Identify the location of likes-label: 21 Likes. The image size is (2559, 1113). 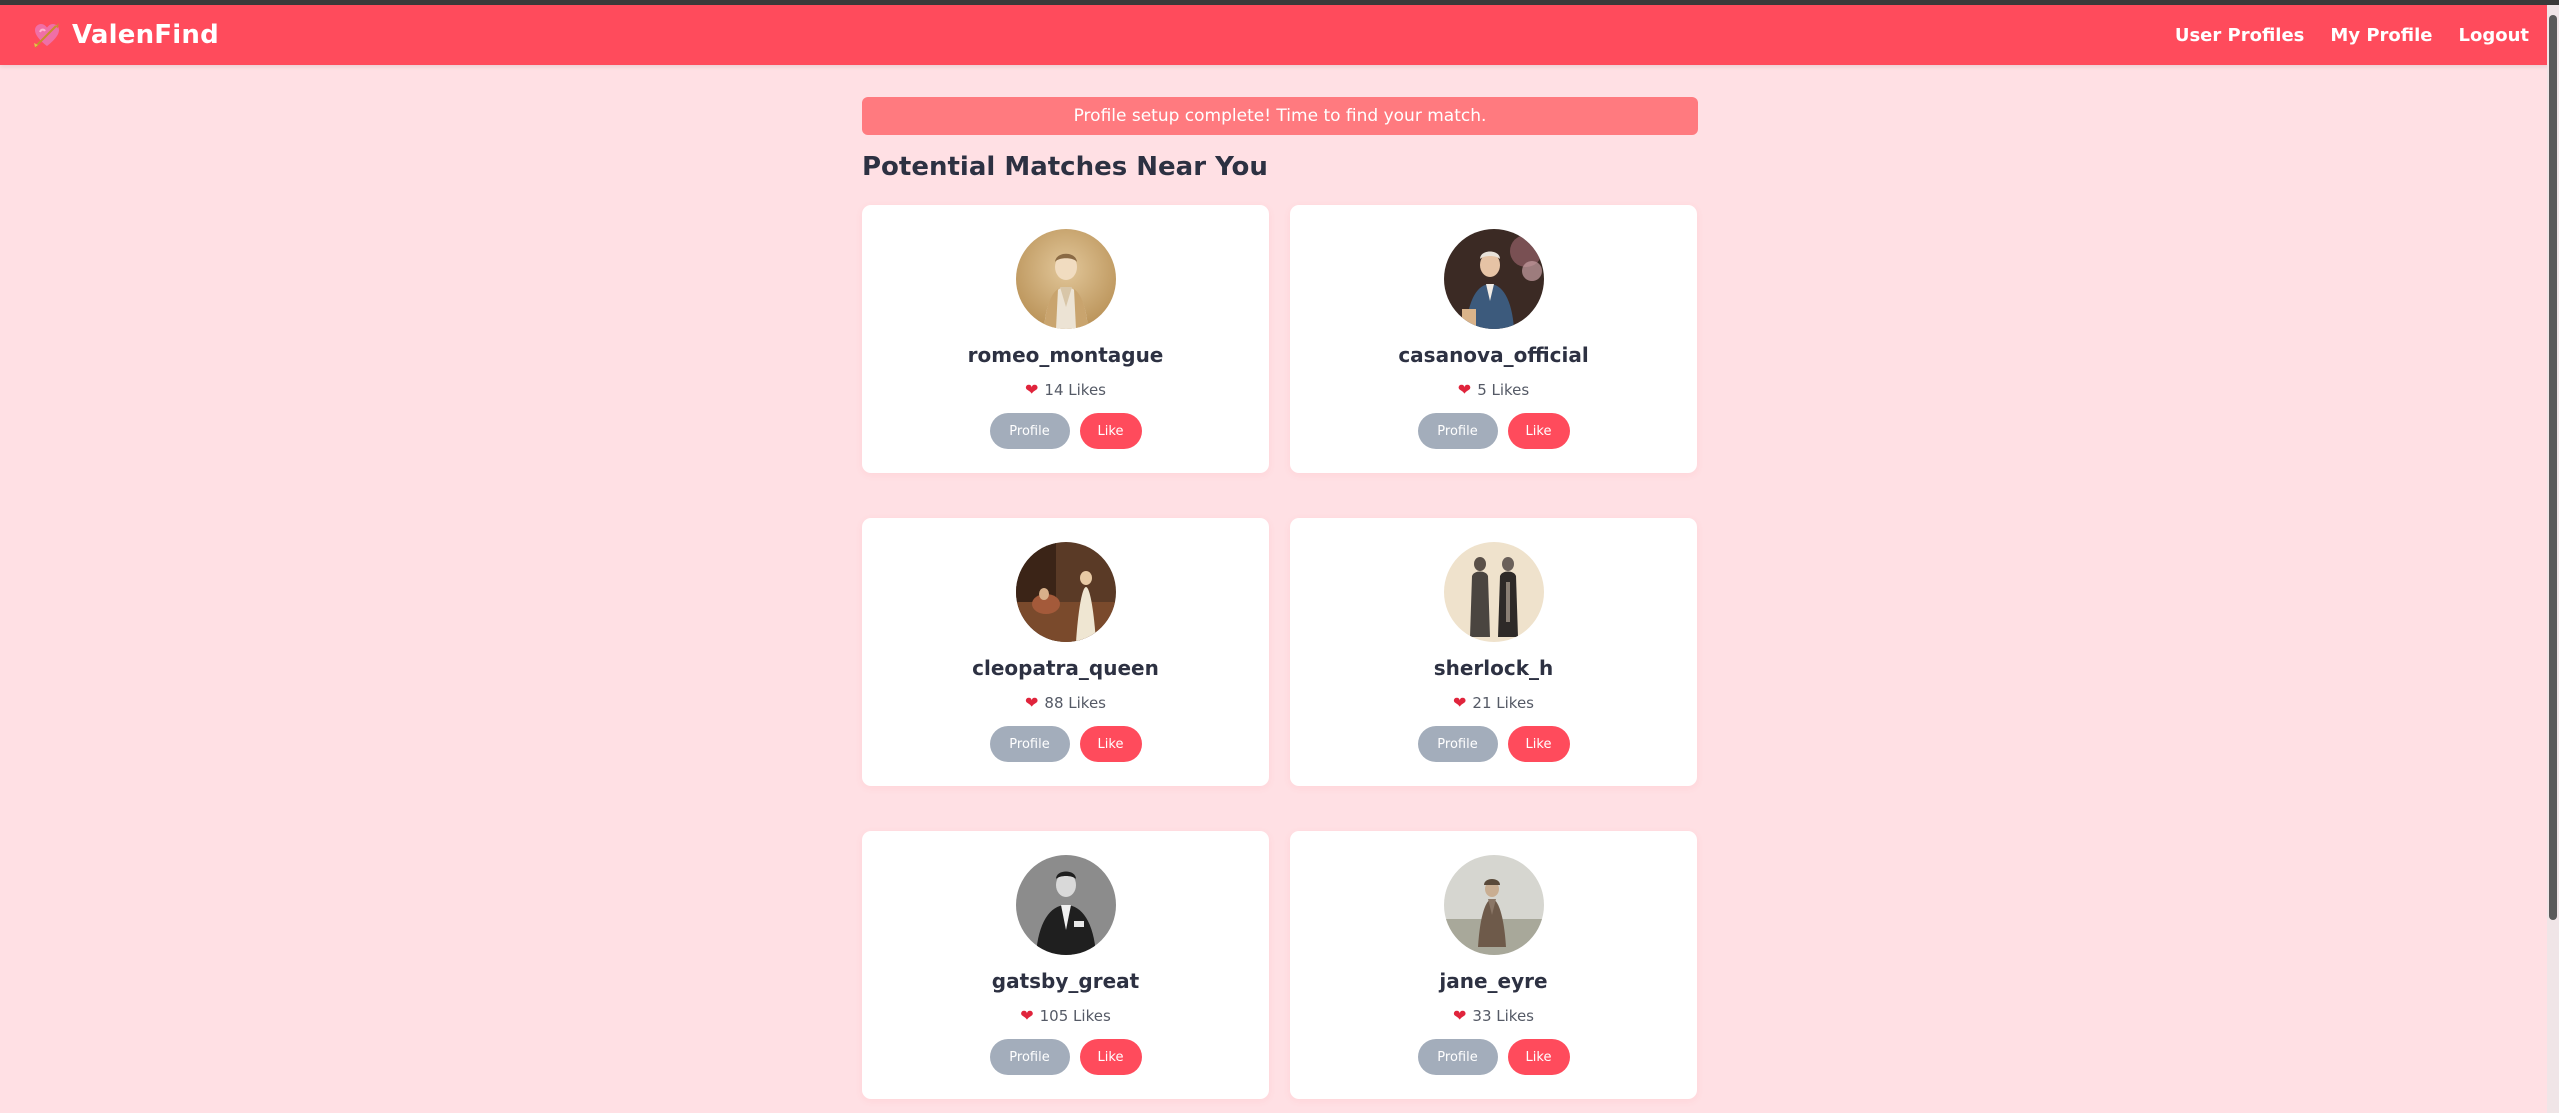
(1503, 702).